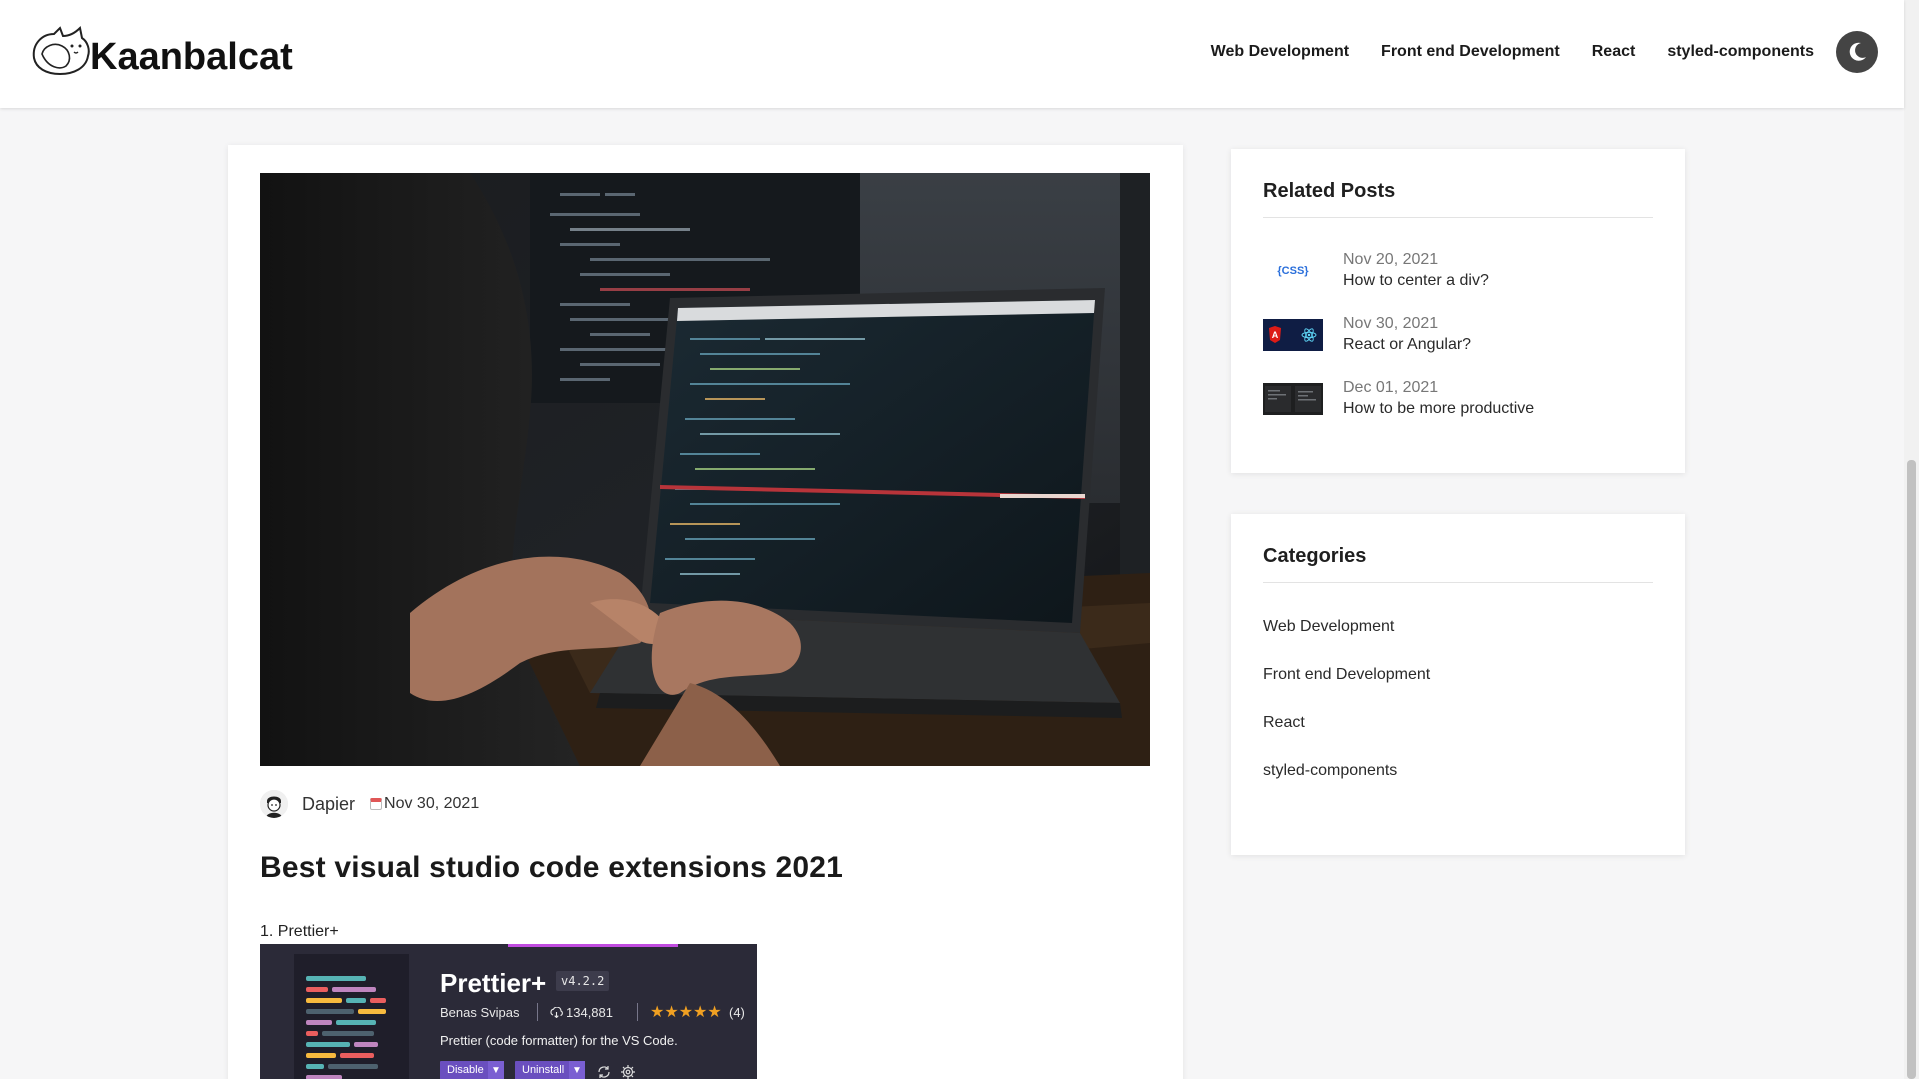 The image size is (1919, 1079). I want to click on cat-logo-icon, so click(61, 50).